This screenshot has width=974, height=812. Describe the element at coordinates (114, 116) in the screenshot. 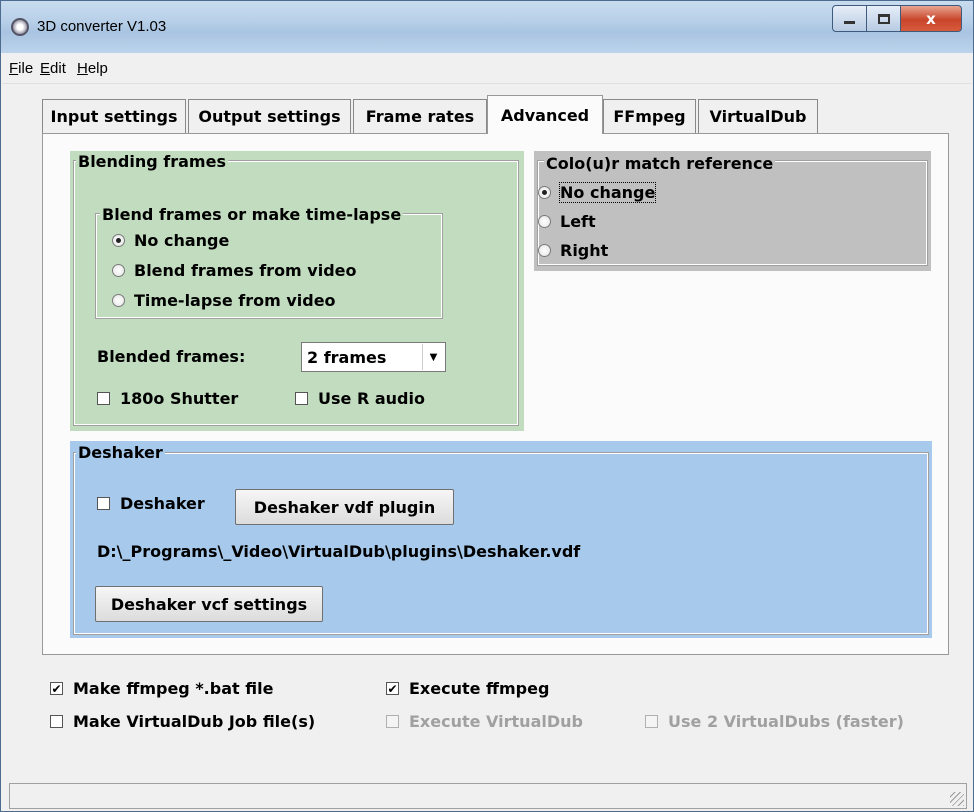

I see `tab-input-settings: Input settings` at that location.